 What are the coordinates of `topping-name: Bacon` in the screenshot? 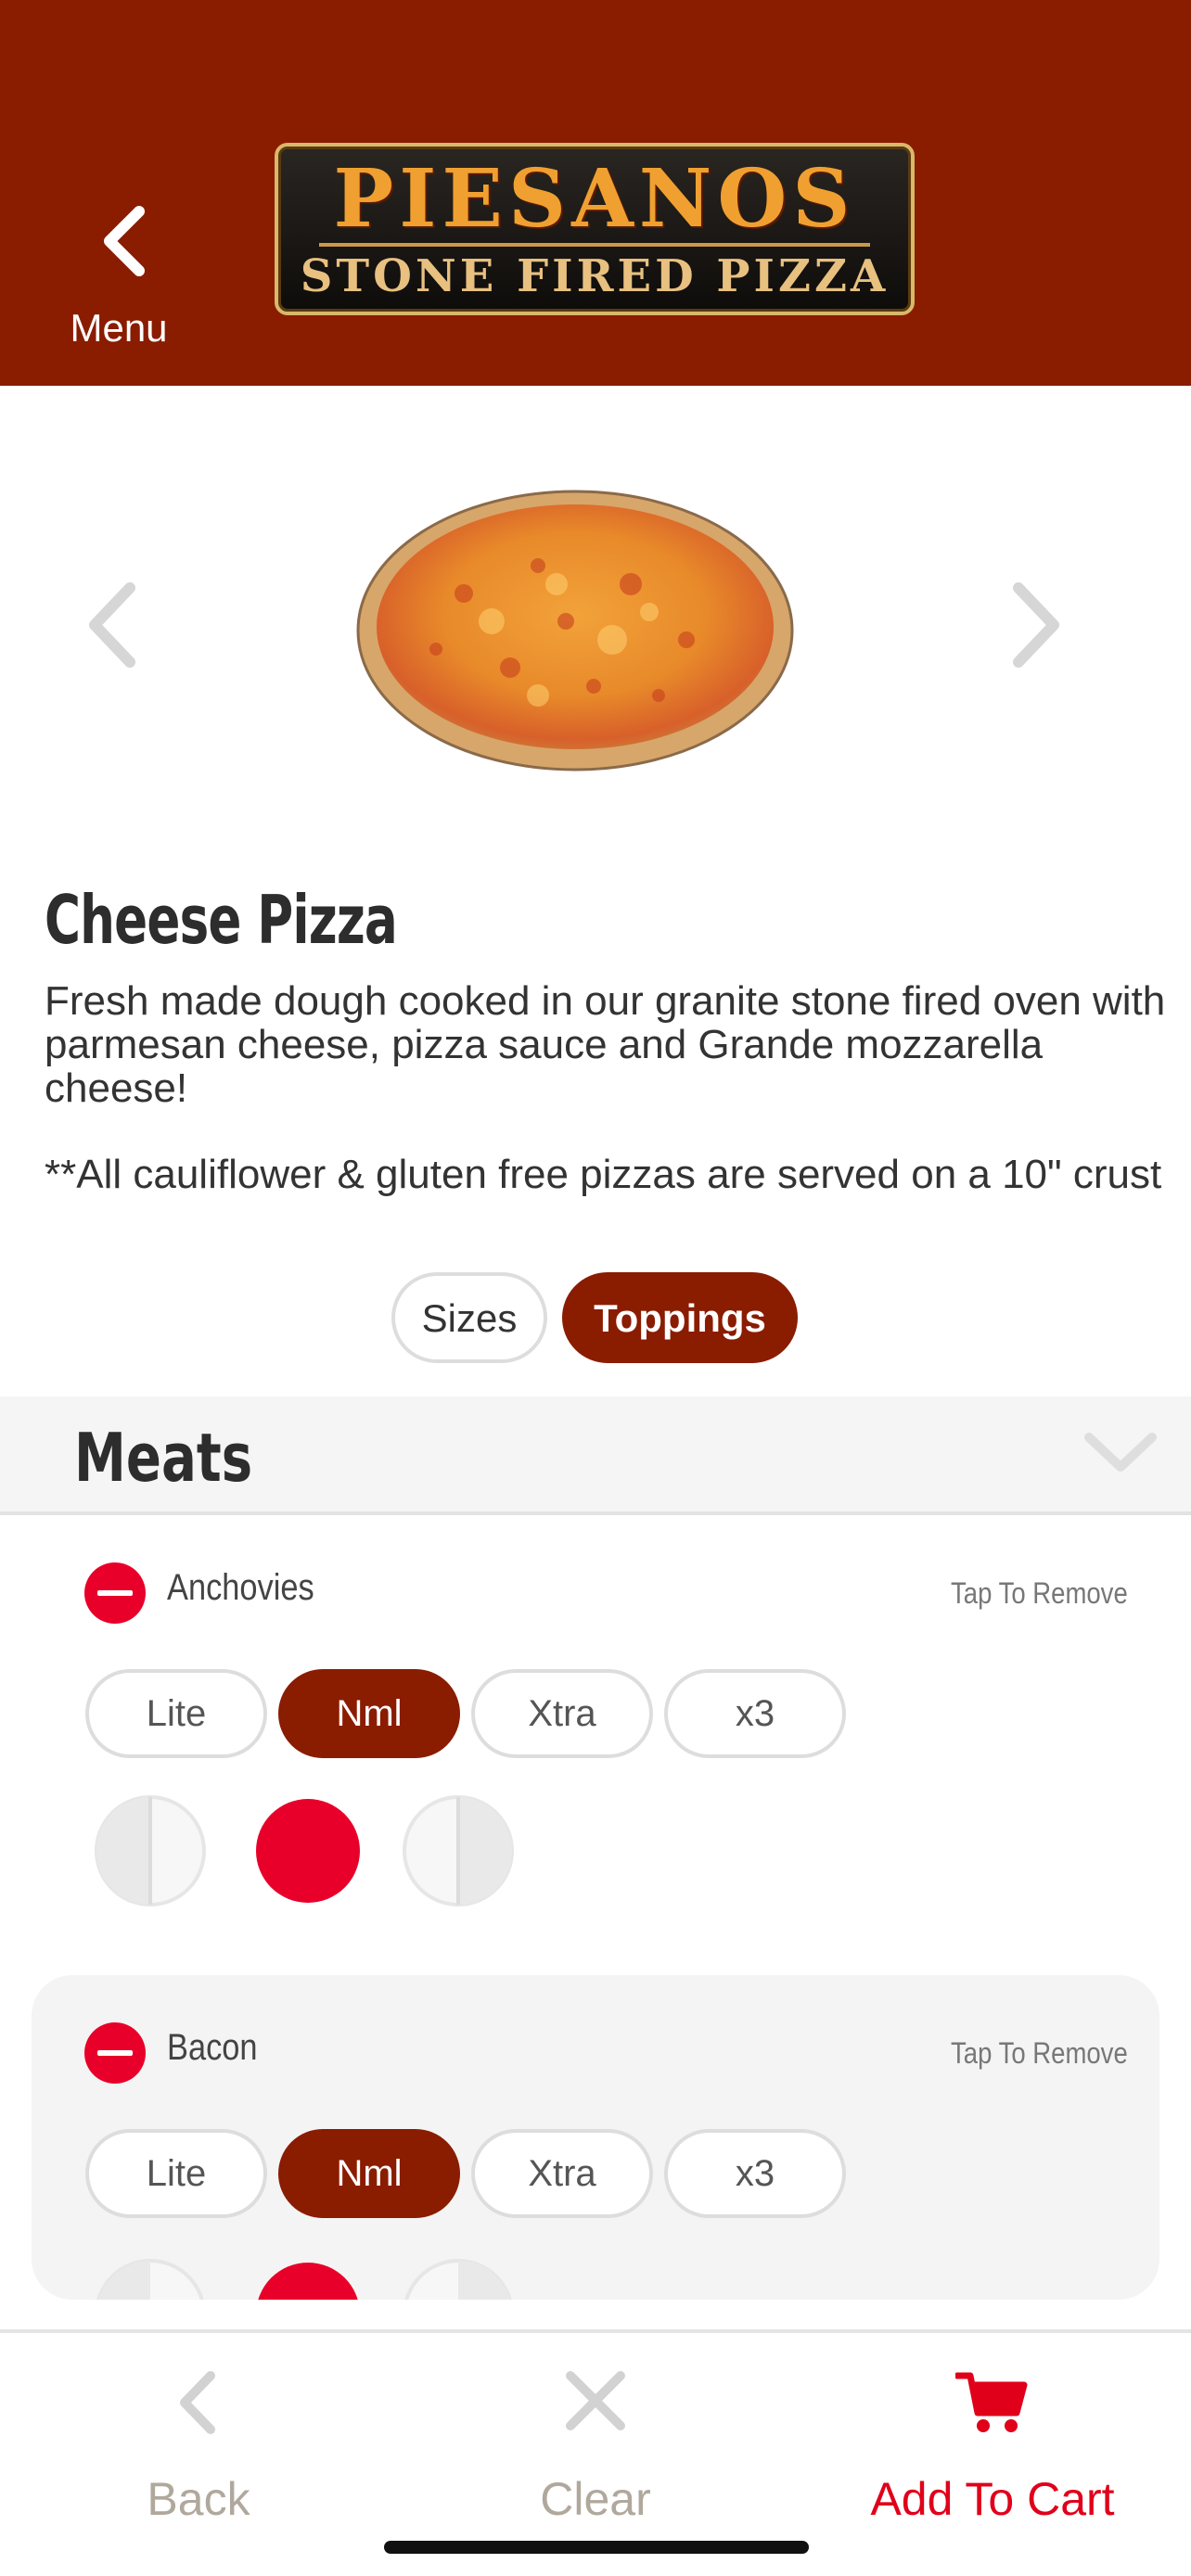 It's located at (212, 2048).